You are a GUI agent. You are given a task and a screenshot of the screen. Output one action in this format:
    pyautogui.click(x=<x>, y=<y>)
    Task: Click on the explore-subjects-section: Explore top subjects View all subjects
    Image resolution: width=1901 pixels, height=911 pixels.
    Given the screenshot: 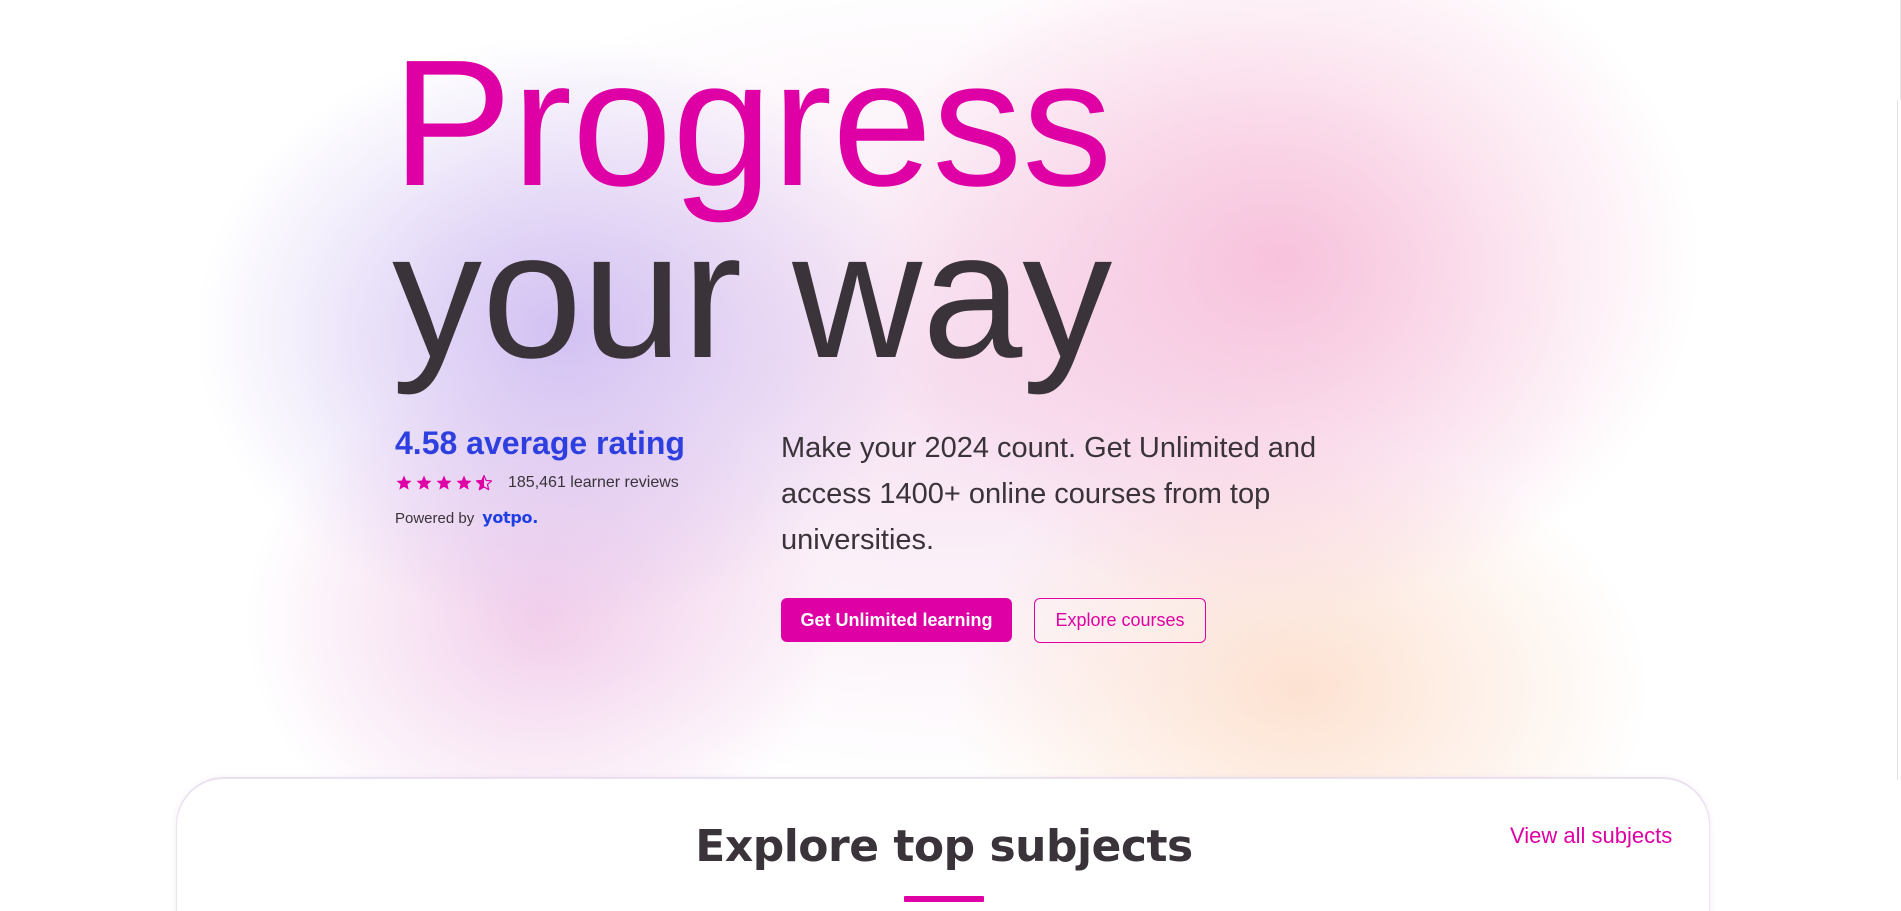 What is the action you would take?
    pyautogui.click(x=943, y=844)
    